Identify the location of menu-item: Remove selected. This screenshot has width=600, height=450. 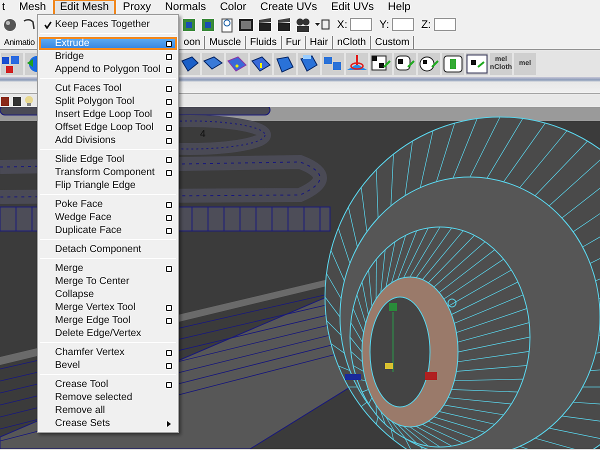
(108, 397).